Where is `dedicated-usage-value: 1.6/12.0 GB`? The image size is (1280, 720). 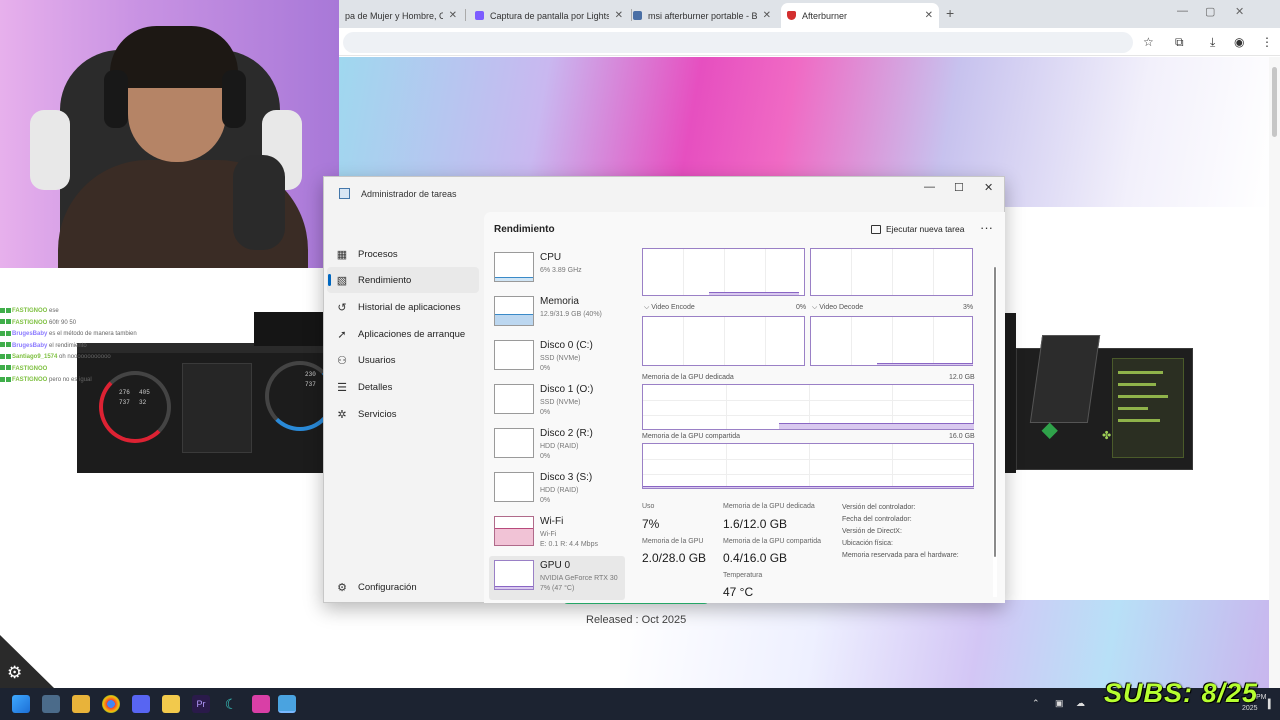 dedicated-usage-value: 1.6/12.0 GB is located at coordinates (755, 524).